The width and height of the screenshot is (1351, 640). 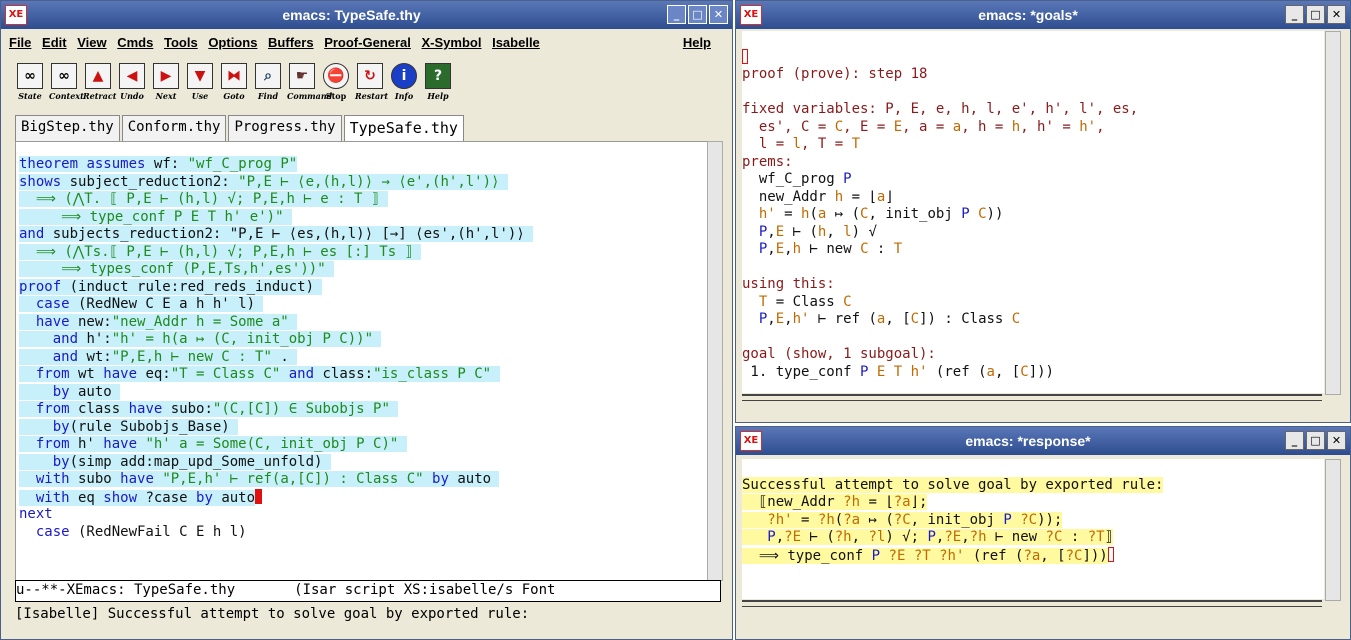 What do you see at coordinates (302, 76) in the screenshot?
I see `command-icon: ☛` at bounding box center [302, 76].